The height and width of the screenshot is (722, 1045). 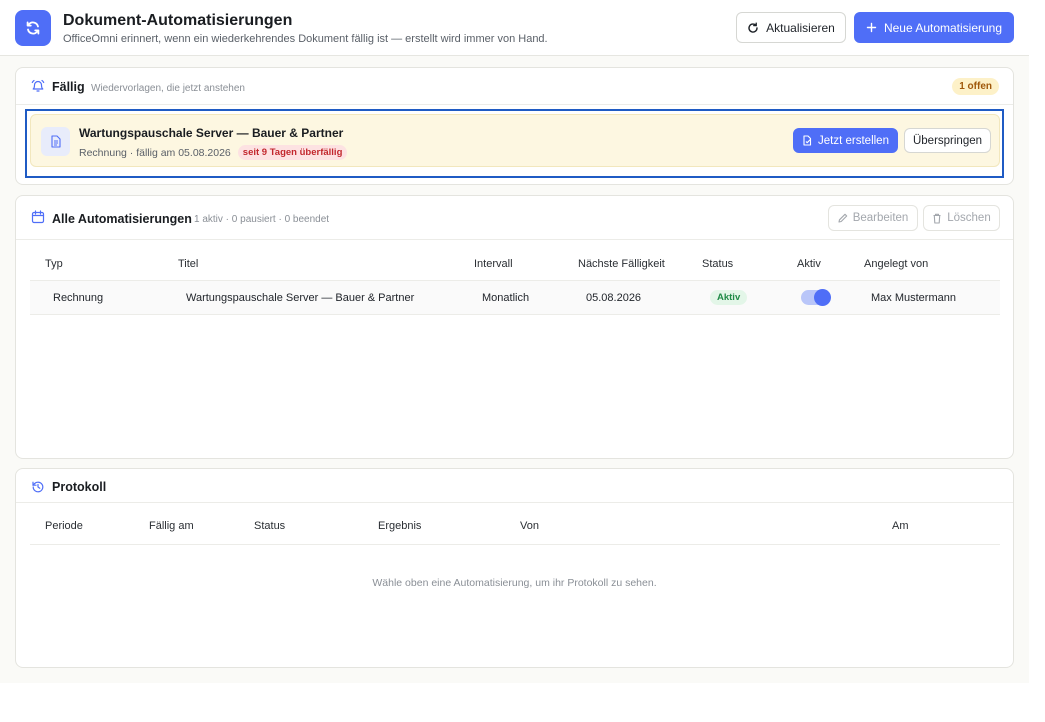 I want to click on open-count-badge: 1 offen, so click(x=975, y=86).